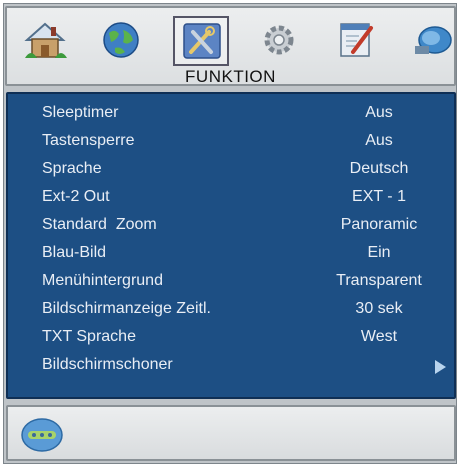 The width and height of the screenshot is (462, 468). What do you see at coordinates (89, 336) in the screenshot?
I see `menu-item-label: TXT Sprache` at bounding box center [89, 336].